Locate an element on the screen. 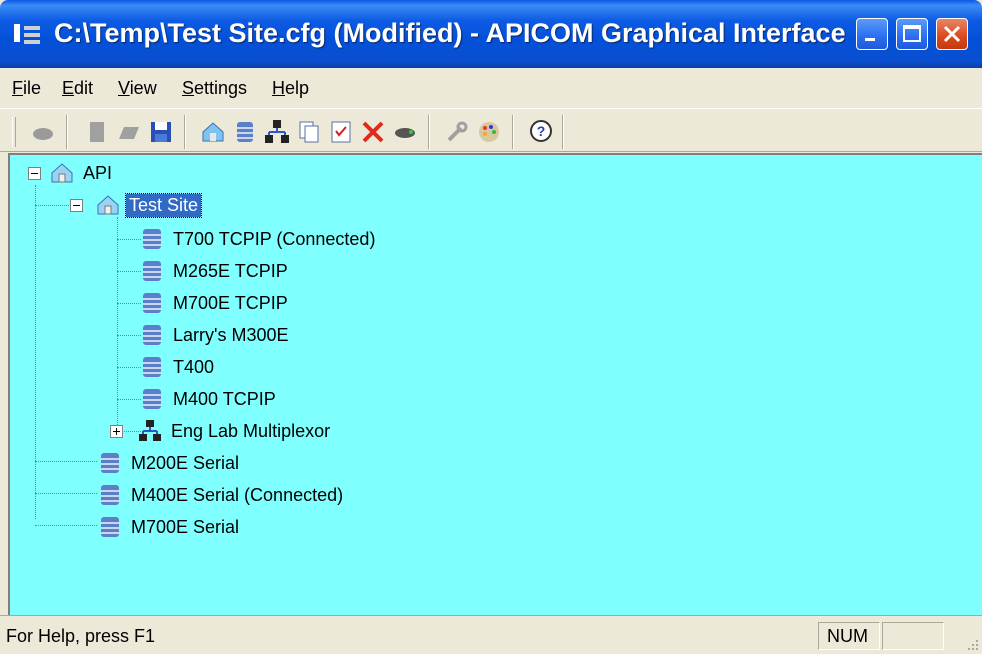 Image resolution: width=982 pixels, height=654 pixels. add-site-icon is located at coordinates (213, 132).